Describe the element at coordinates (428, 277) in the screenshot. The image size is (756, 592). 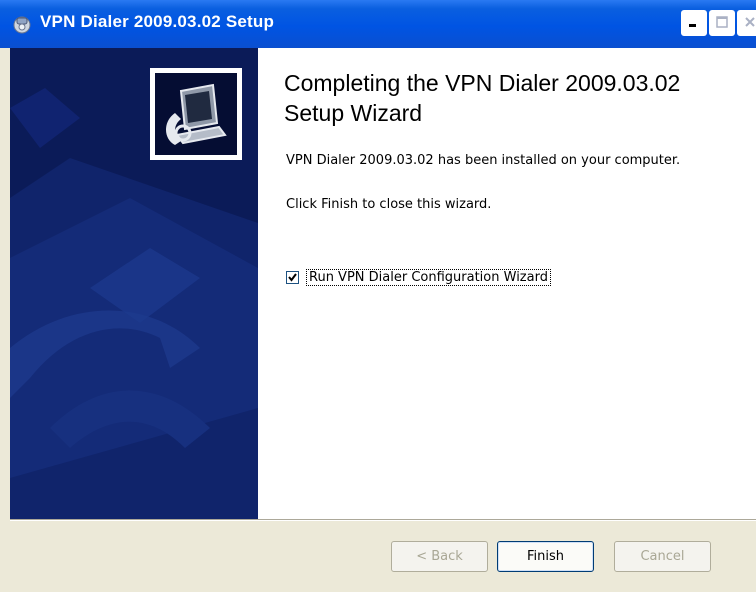
I see `run-config-wizard-label: Run VPN Dialer Configuration Wizard` at that location.